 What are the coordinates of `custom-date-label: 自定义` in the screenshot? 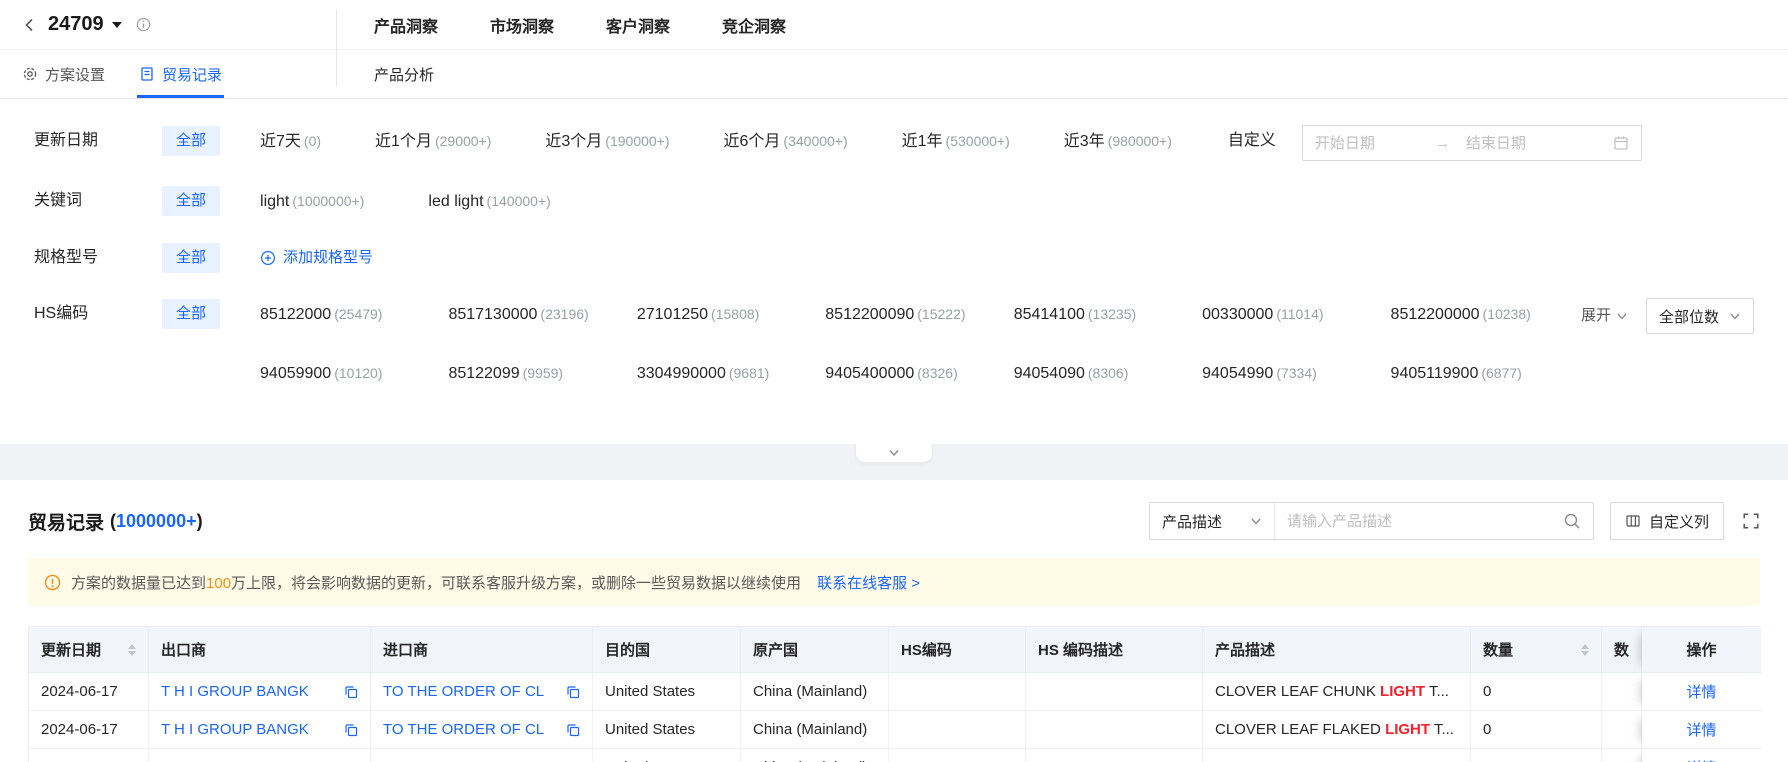 It's located at (1252, 141).